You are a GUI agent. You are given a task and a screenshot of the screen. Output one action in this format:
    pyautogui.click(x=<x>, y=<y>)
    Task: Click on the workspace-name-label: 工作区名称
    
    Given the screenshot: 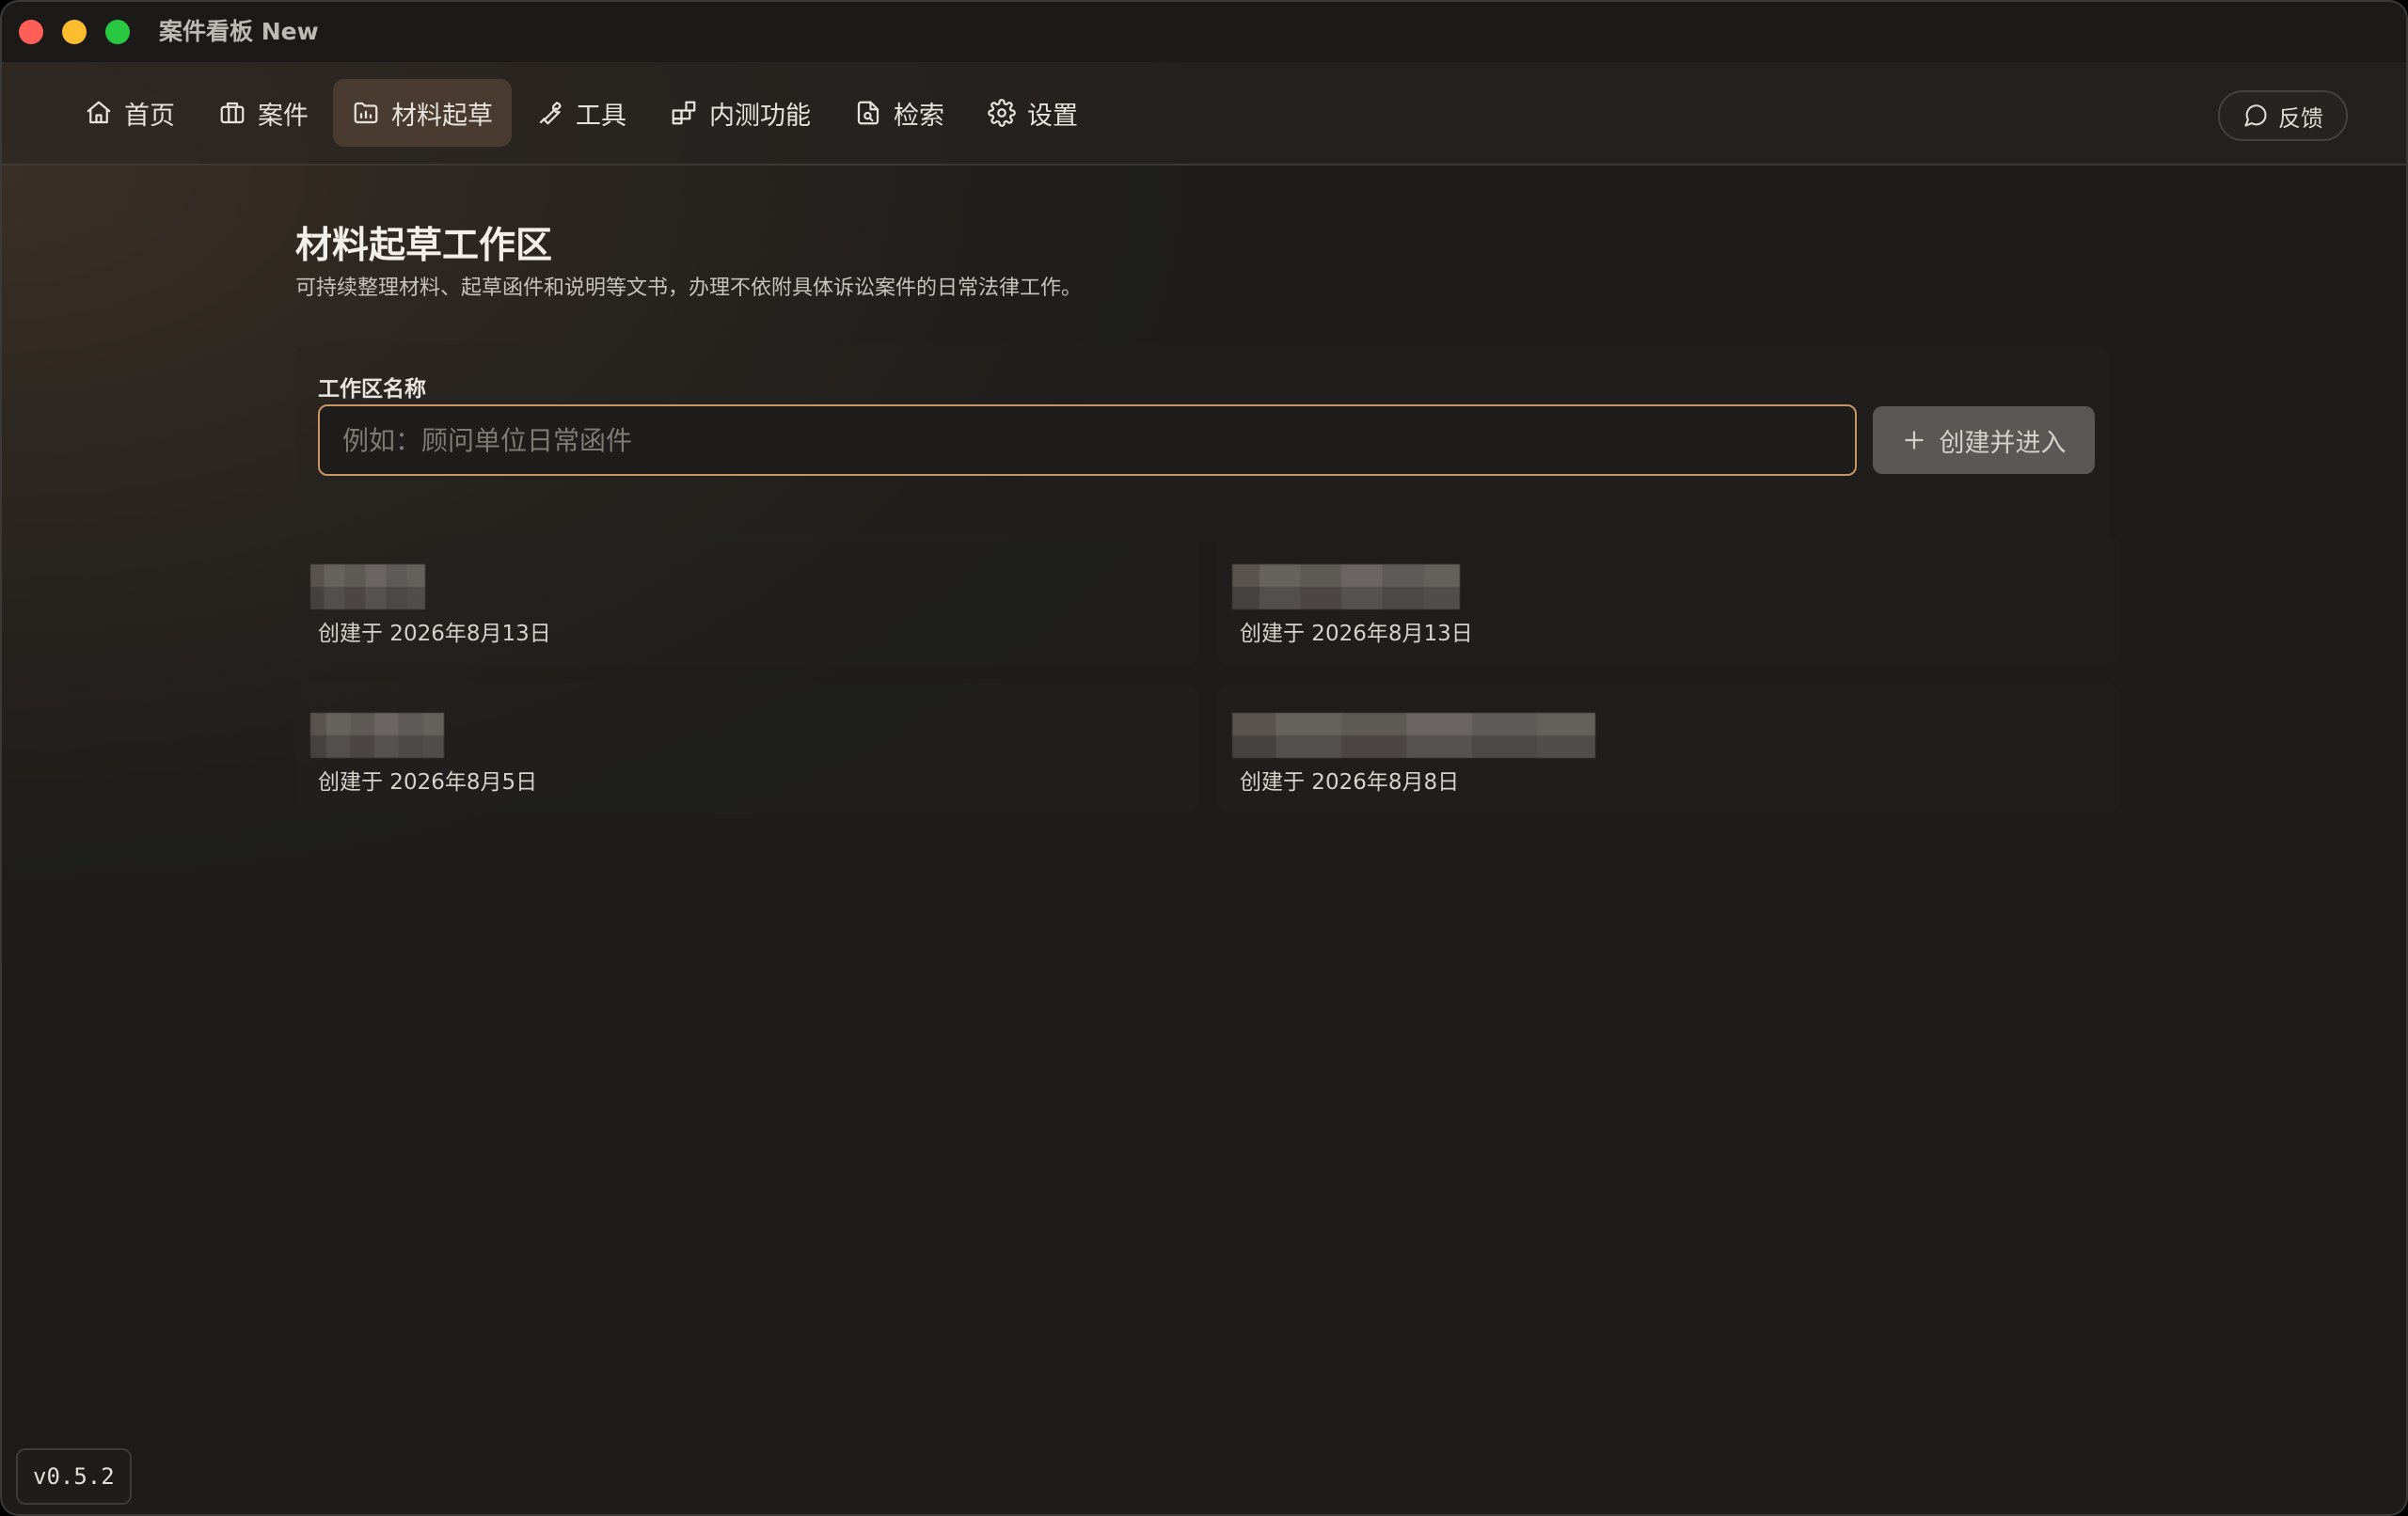 What is the action you would take?
    pyautogui.click(x=372, y=389)
    